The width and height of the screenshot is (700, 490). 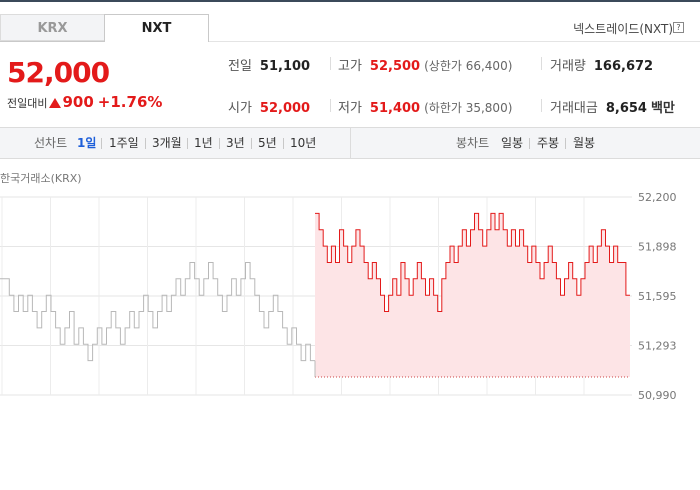 I want to click on change-percent: +1.76%, so click(x=130, y=102).